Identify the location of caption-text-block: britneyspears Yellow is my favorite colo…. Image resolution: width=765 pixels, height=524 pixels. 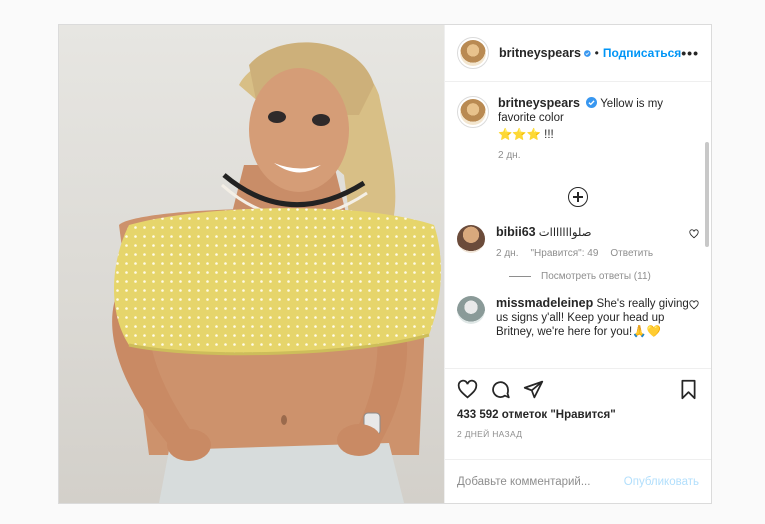
(598, 119).